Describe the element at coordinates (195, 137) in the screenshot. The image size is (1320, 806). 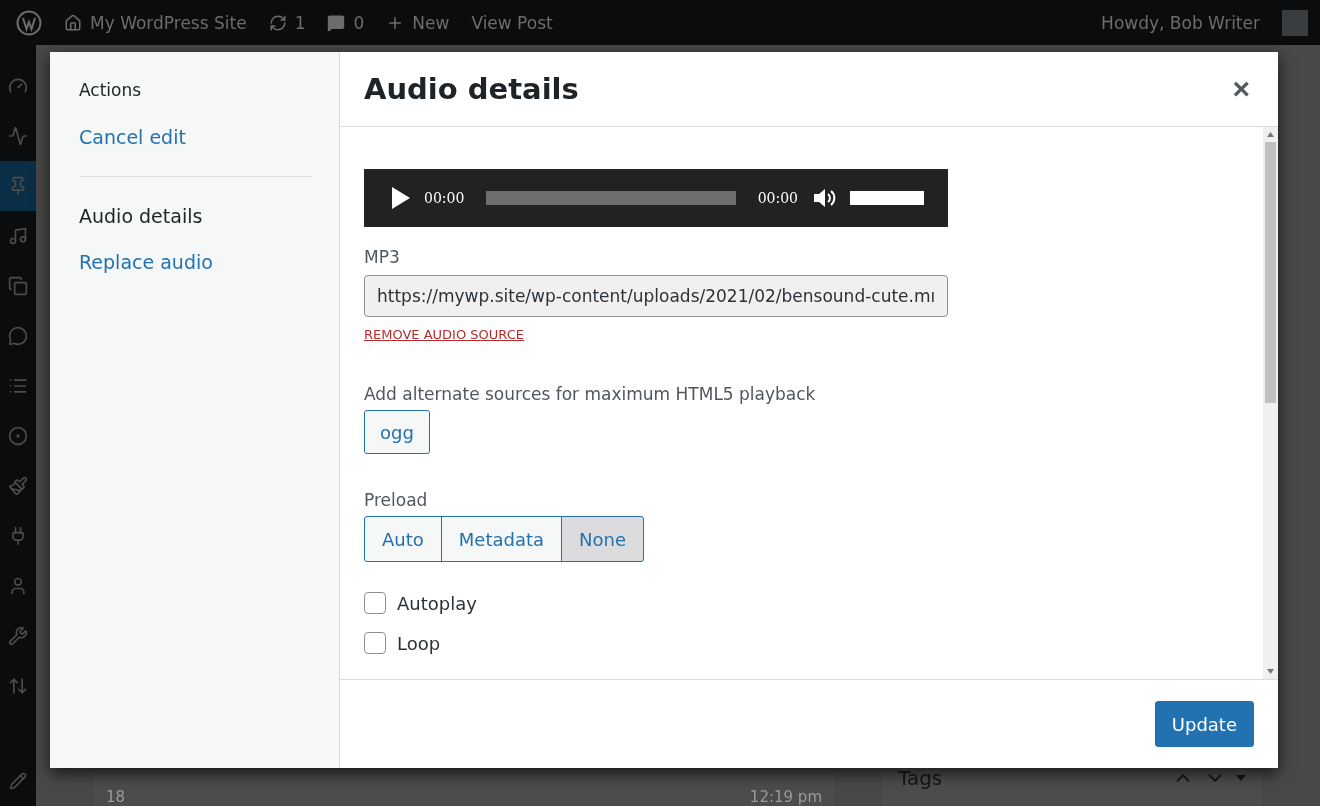
I see `cancel-edit-link: Cancel edit` at that location.